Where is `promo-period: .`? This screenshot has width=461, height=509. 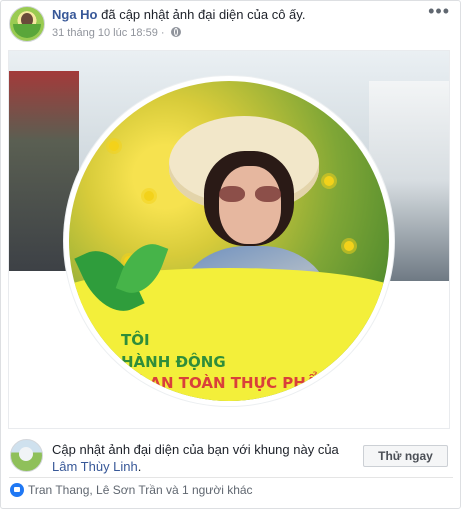 promo-period: . is located at coordinates (139, 466).